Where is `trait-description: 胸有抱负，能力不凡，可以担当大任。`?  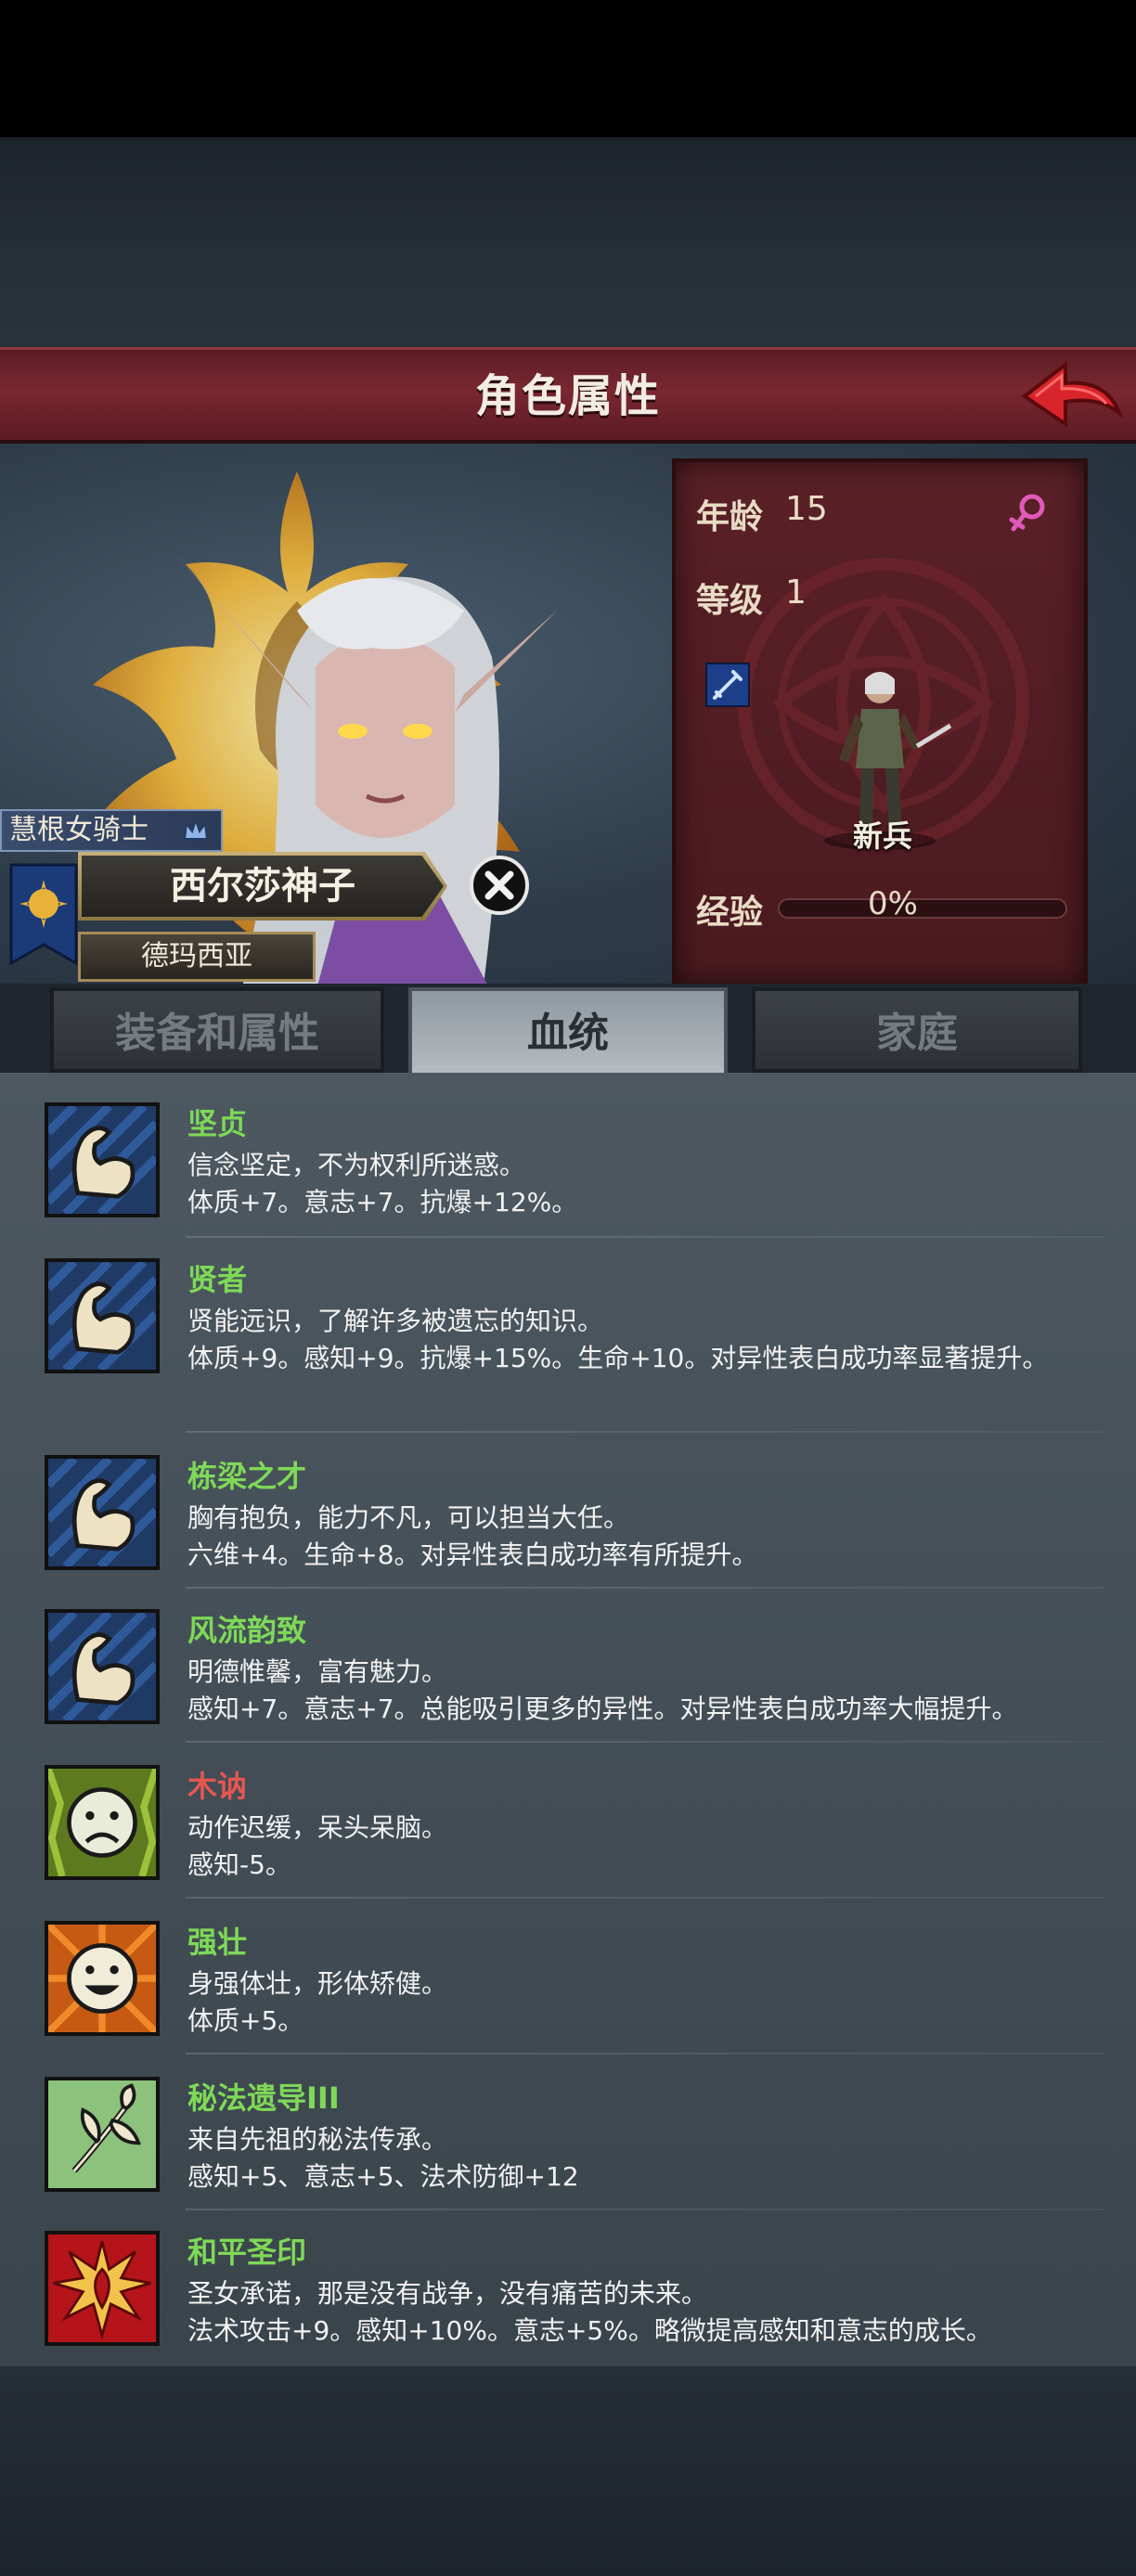 trait-description: 胸有抱负，能力不凡，可以担当大任。 is located at coordinates (408, 1518).